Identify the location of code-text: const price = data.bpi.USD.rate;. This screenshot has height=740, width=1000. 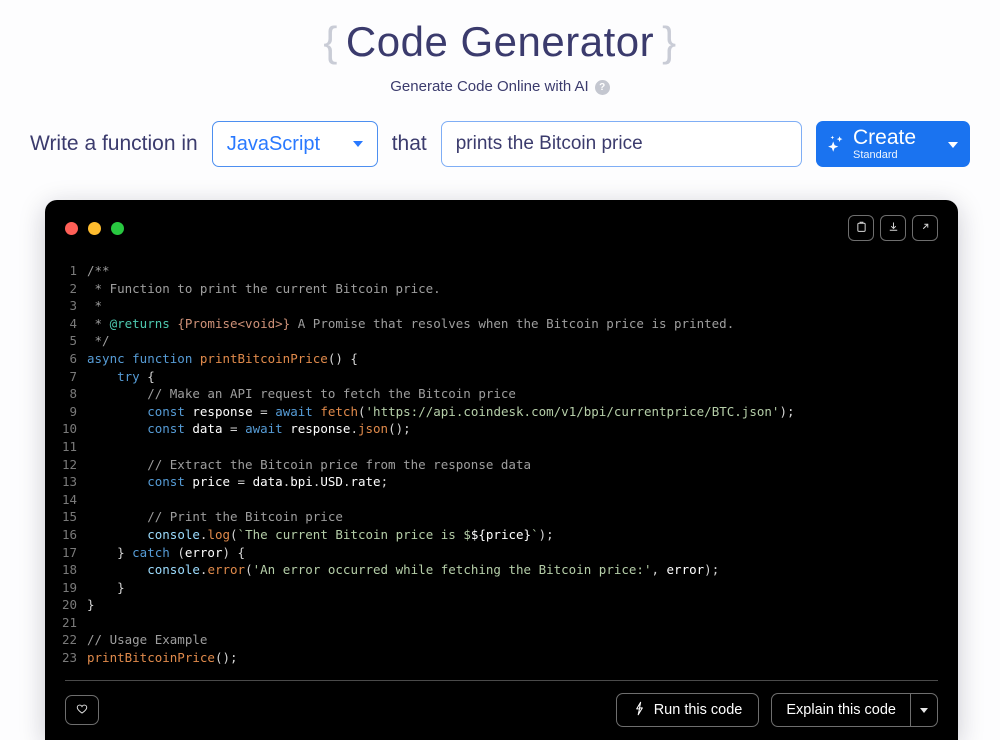
(268, 482).